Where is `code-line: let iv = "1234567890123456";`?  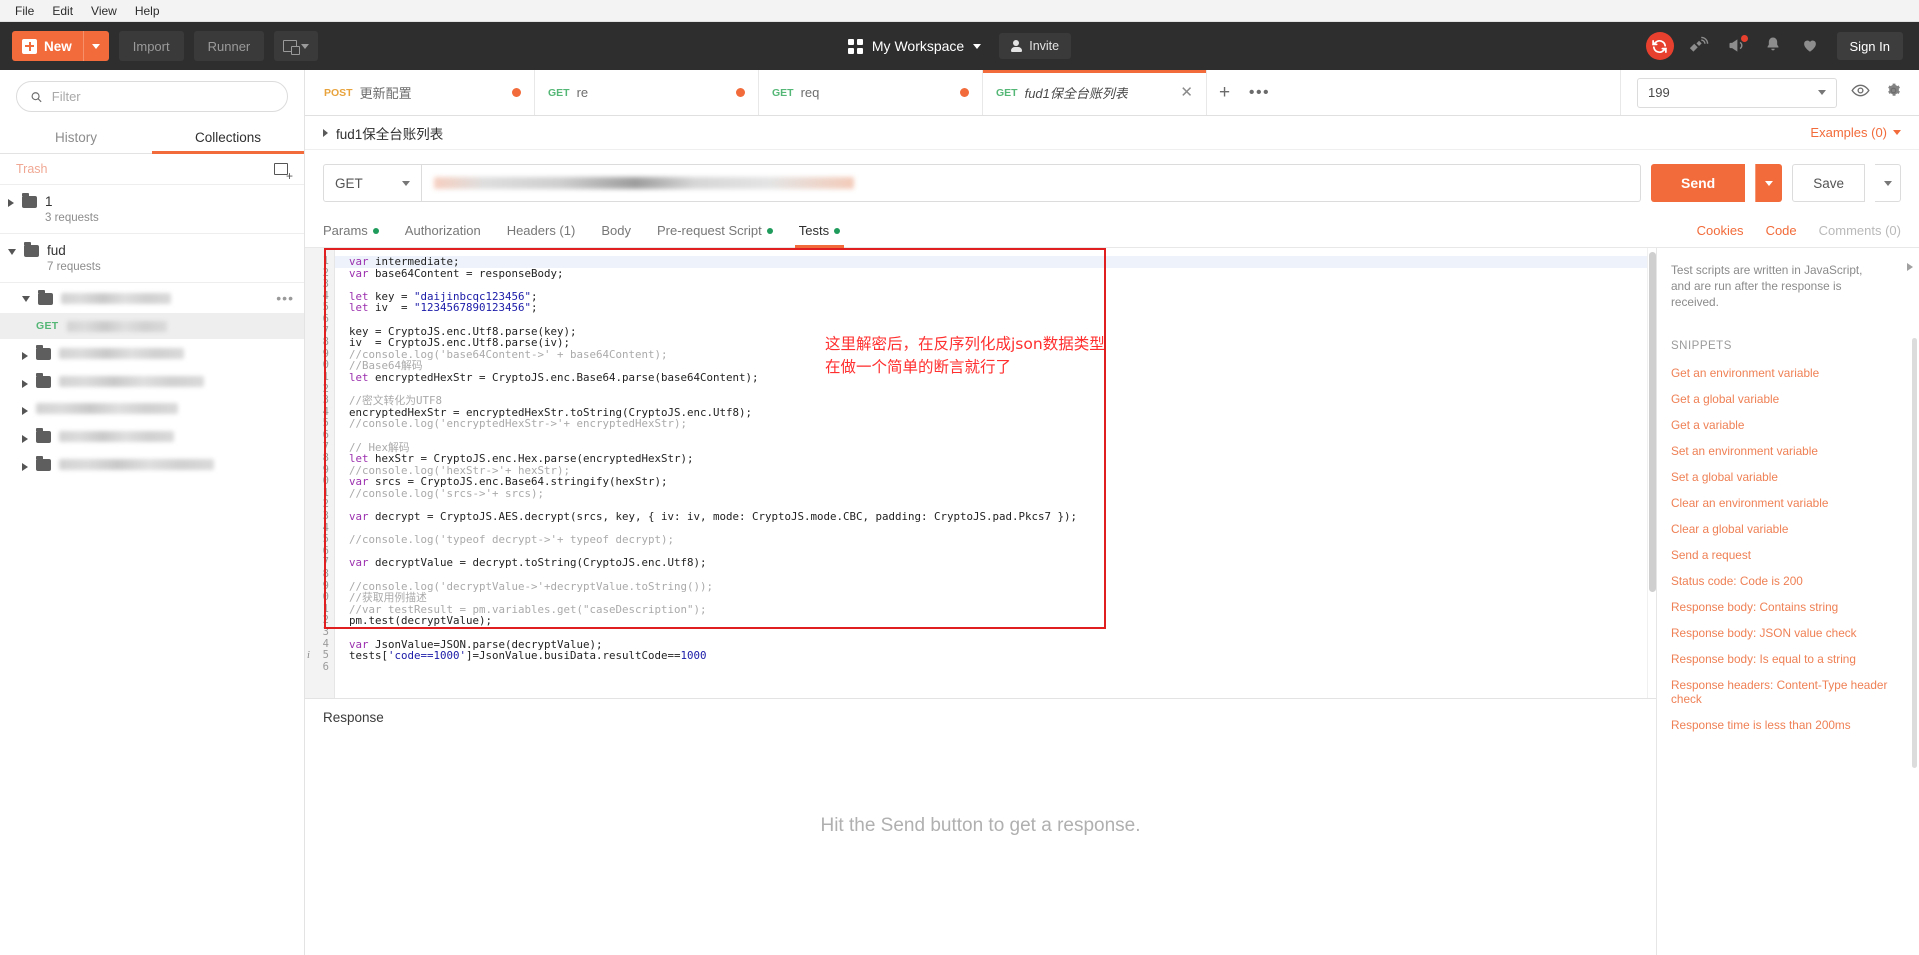
code-line: let iv = "1234567890123456"; is located at coordinates (443, 308).